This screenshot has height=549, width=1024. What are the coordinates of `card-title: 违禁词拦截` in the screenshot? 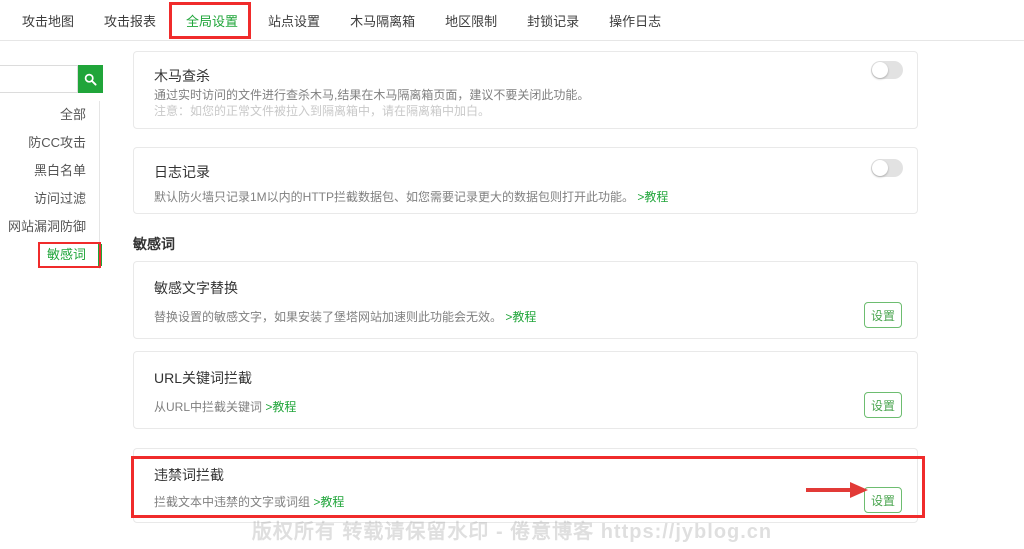 It's located at (189, 475).